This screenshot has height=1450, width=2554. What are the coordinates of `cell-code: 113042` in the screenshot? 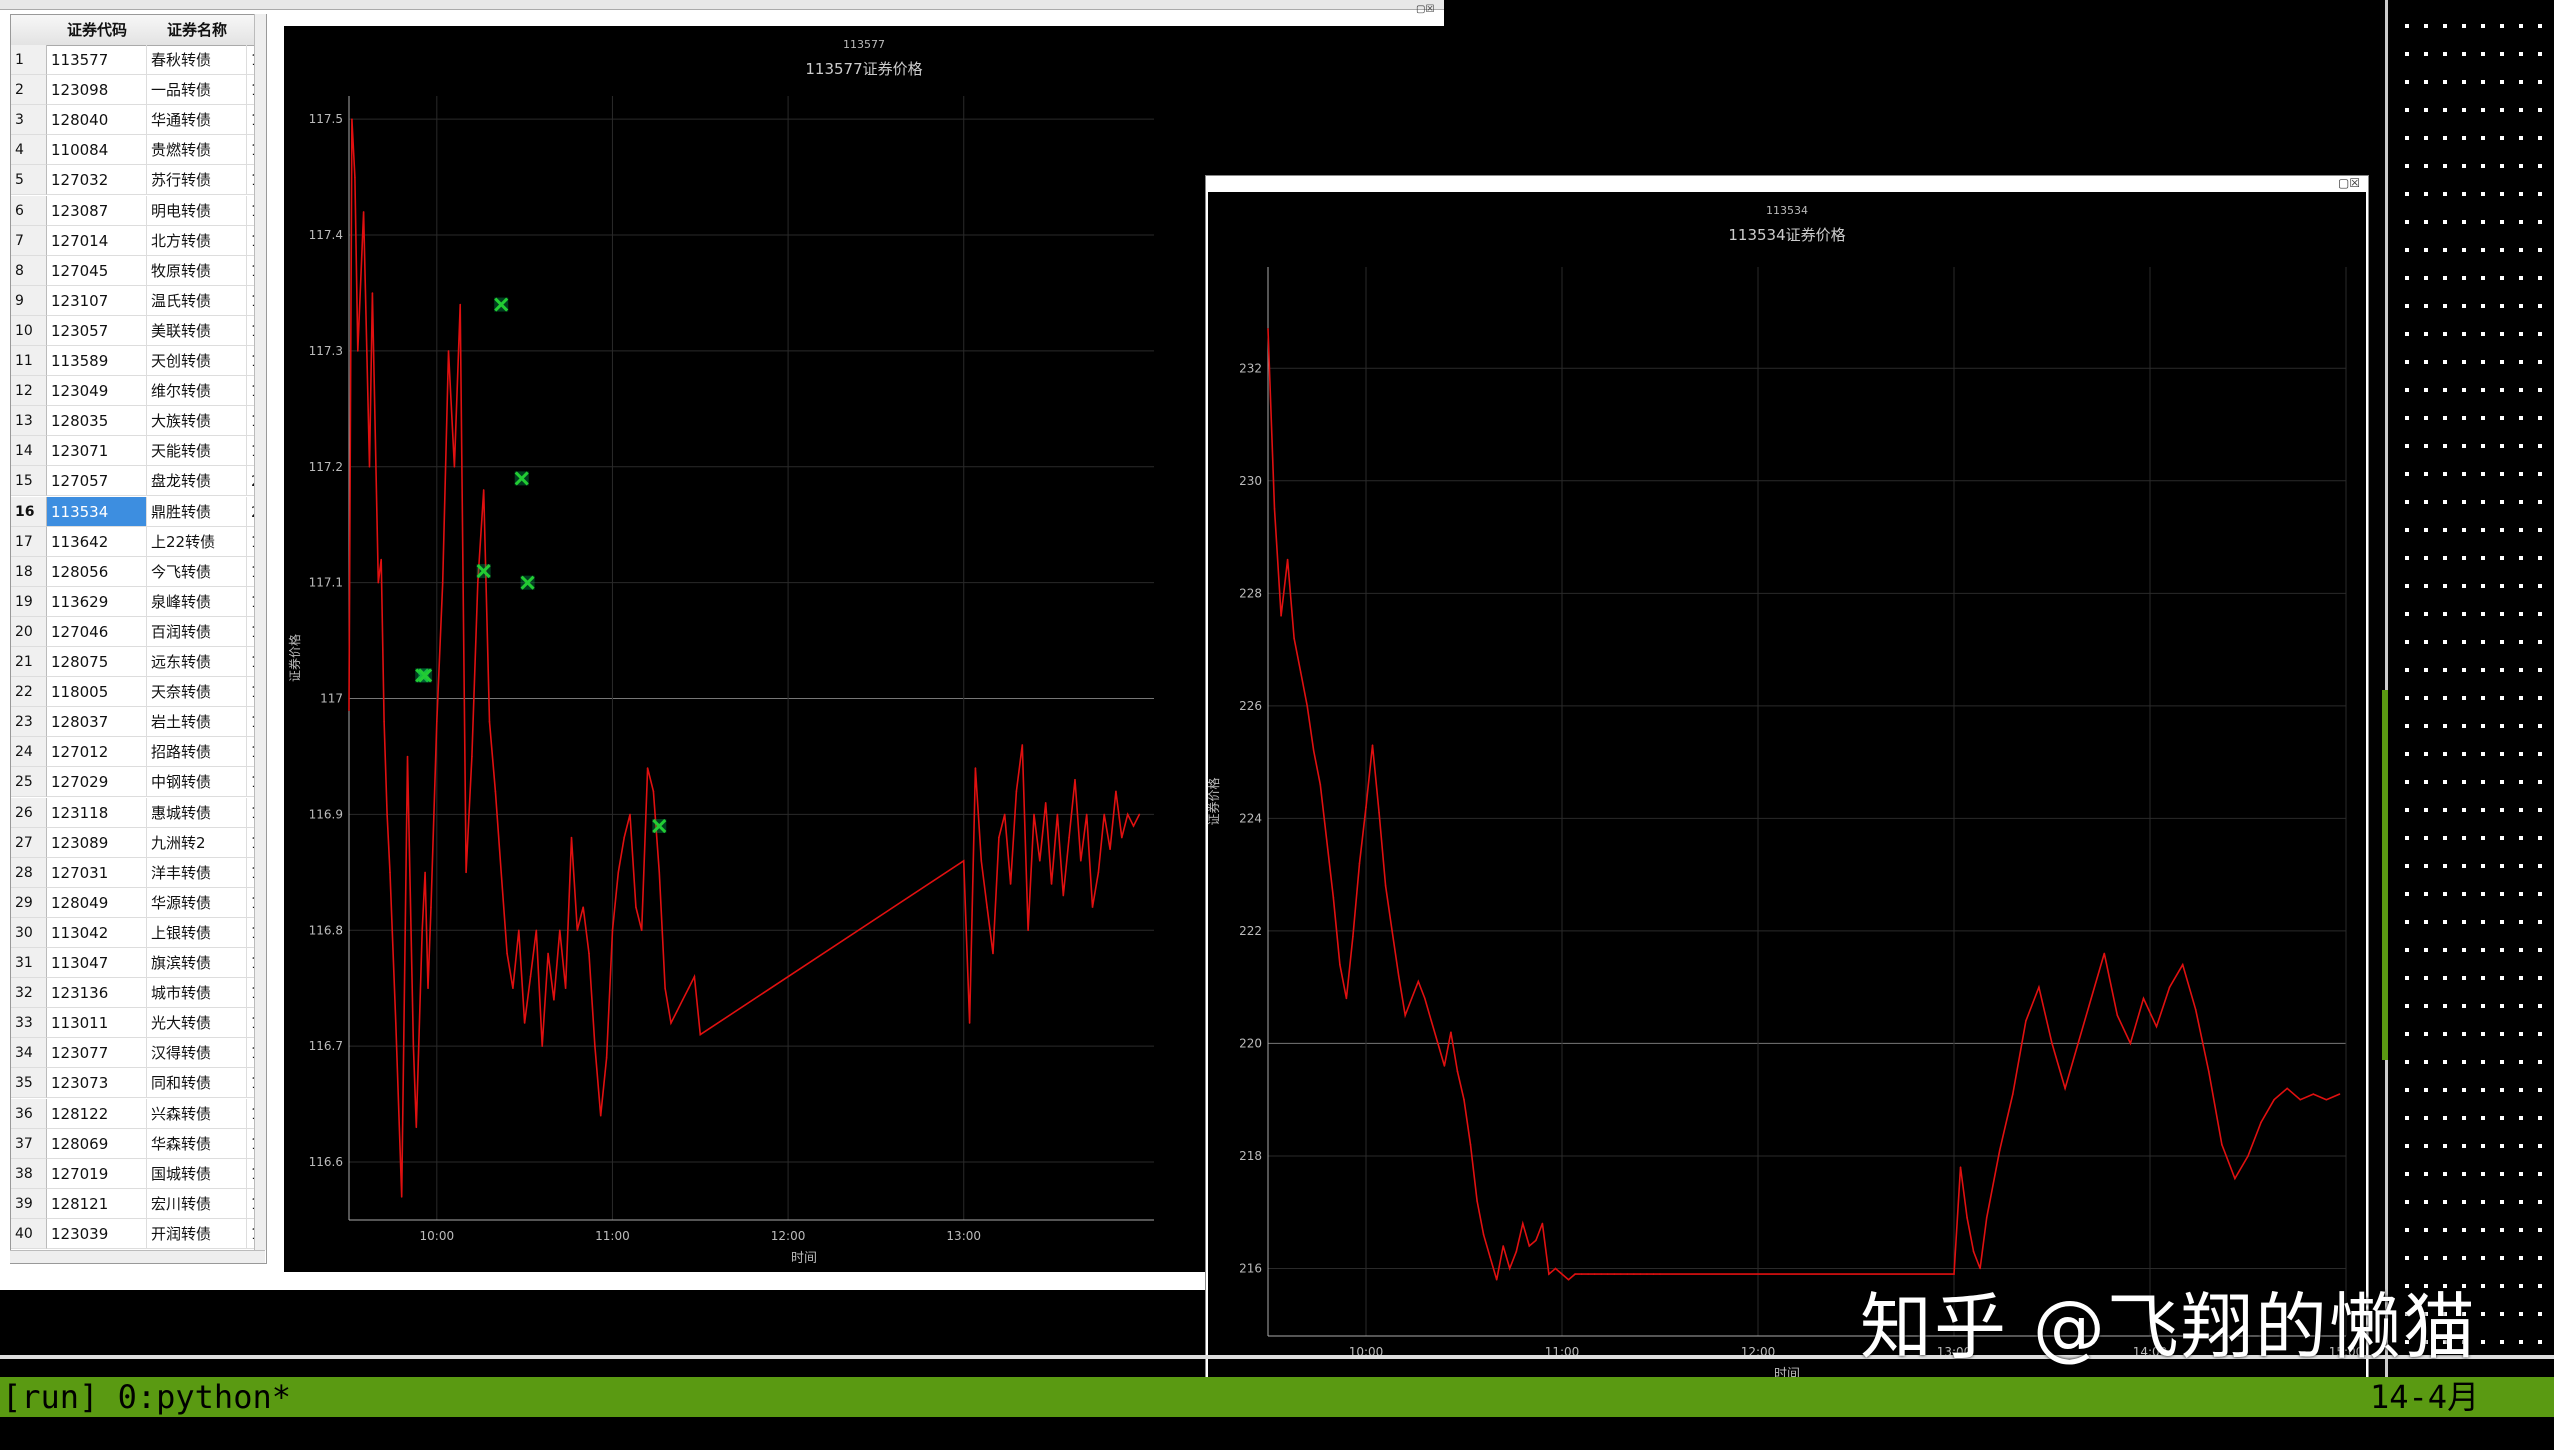 It's located at (97, 932).